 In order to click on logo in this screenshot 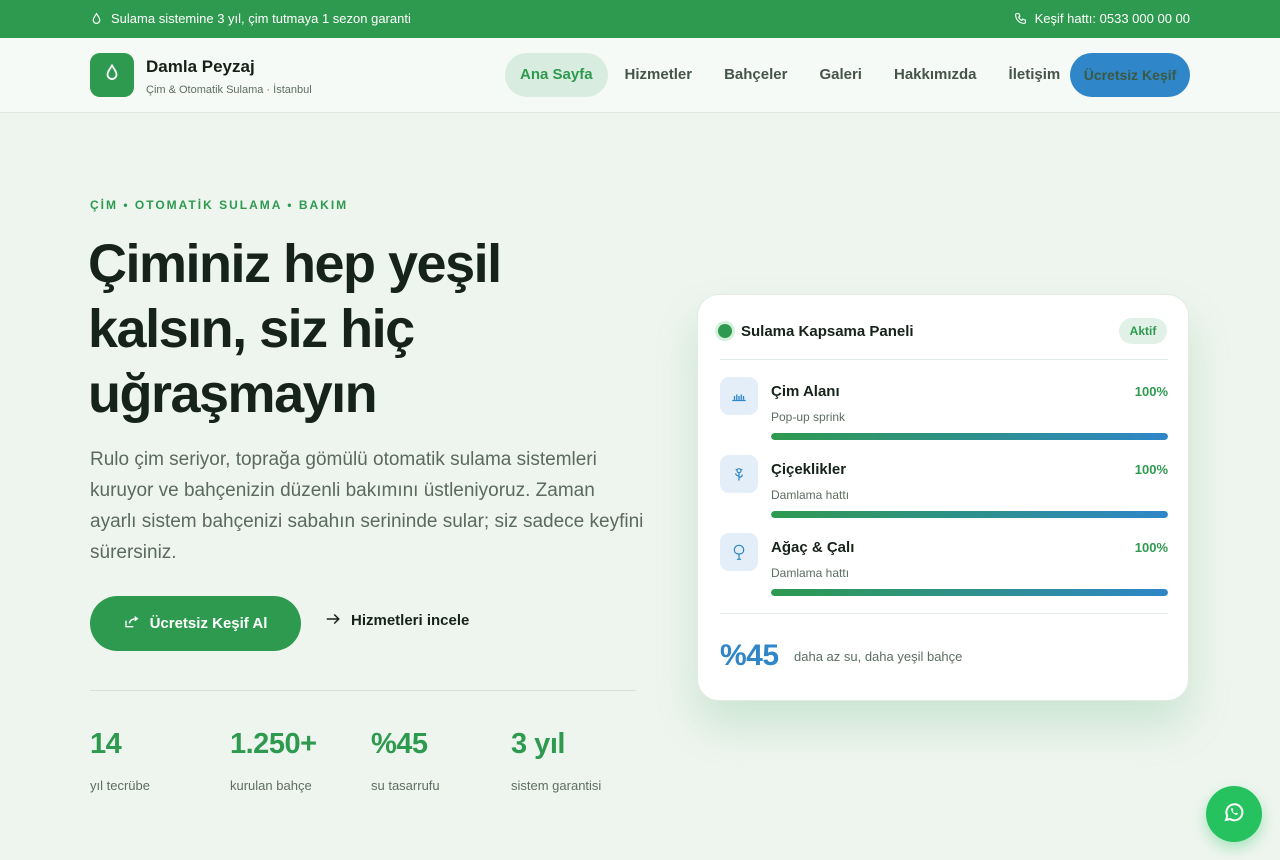, I will do `click(112, 75)`.